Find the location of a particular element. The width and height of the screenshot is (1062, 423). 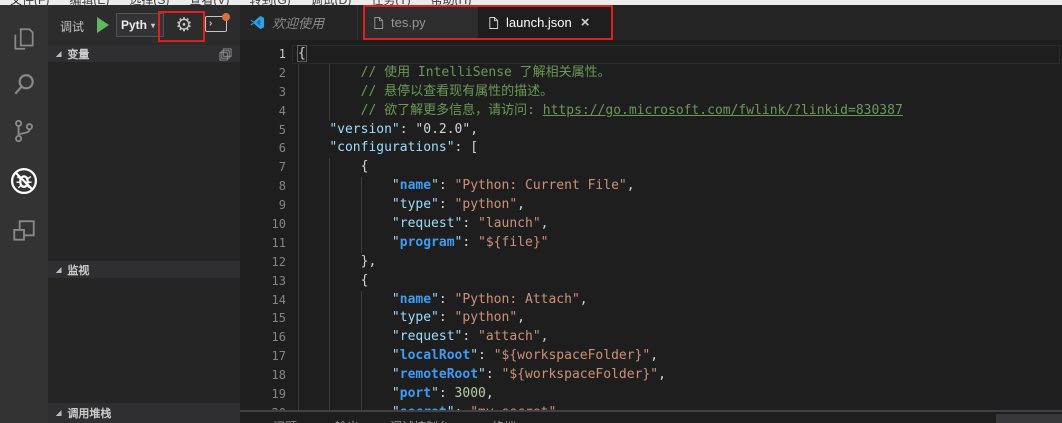

source-control-icon is located at coordinates (24, 131).